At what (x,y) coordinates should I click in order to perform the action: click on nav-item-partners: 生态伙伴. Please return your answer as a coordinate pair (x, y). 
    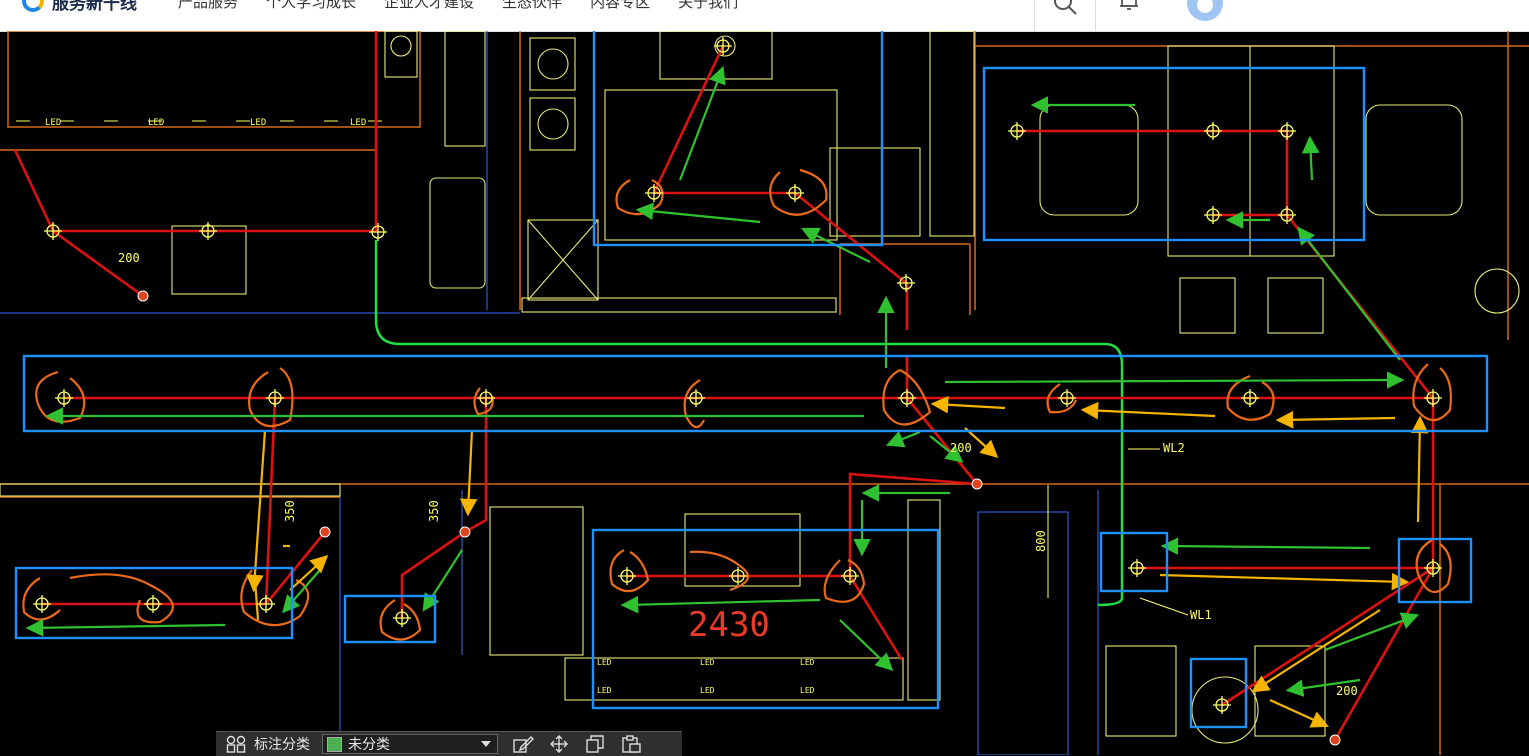
    Looking at the image, I should click on (532, 6).